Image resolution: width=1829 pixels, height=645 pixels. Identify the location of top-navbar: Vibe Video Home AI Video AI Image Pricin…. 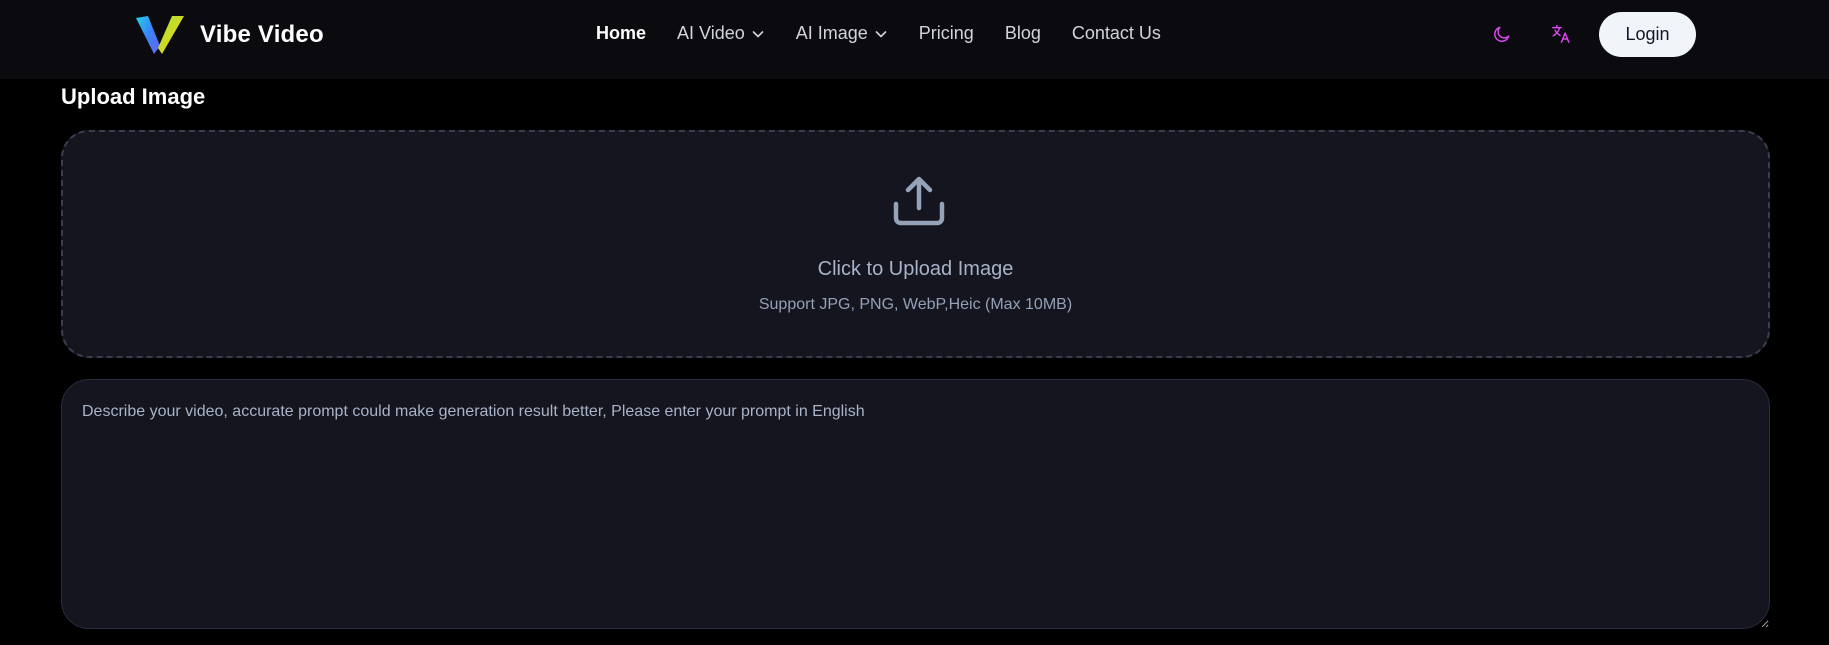
(914, 39).